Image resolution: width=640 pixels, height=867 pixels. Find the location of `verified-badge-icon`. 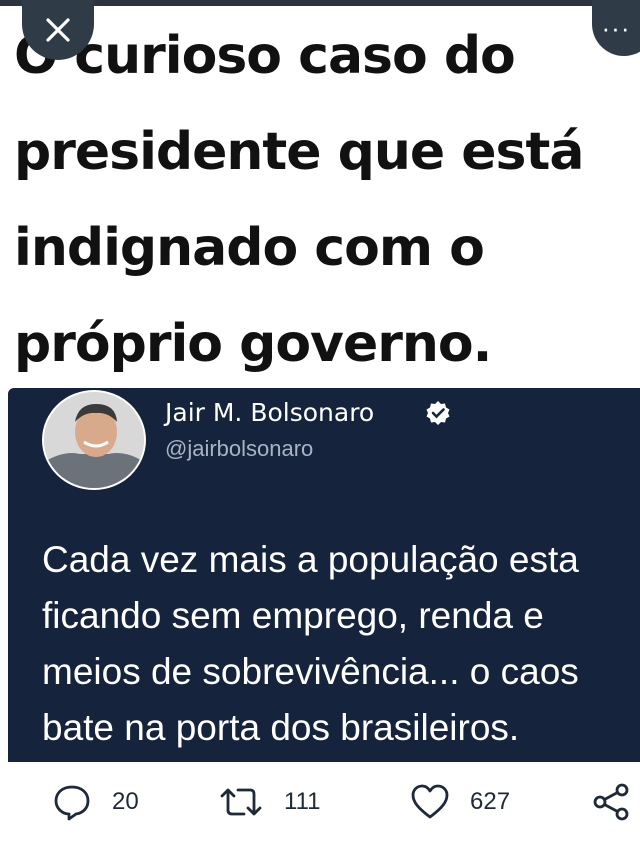

verified-badge-icon is located at coordinates (438, 413).